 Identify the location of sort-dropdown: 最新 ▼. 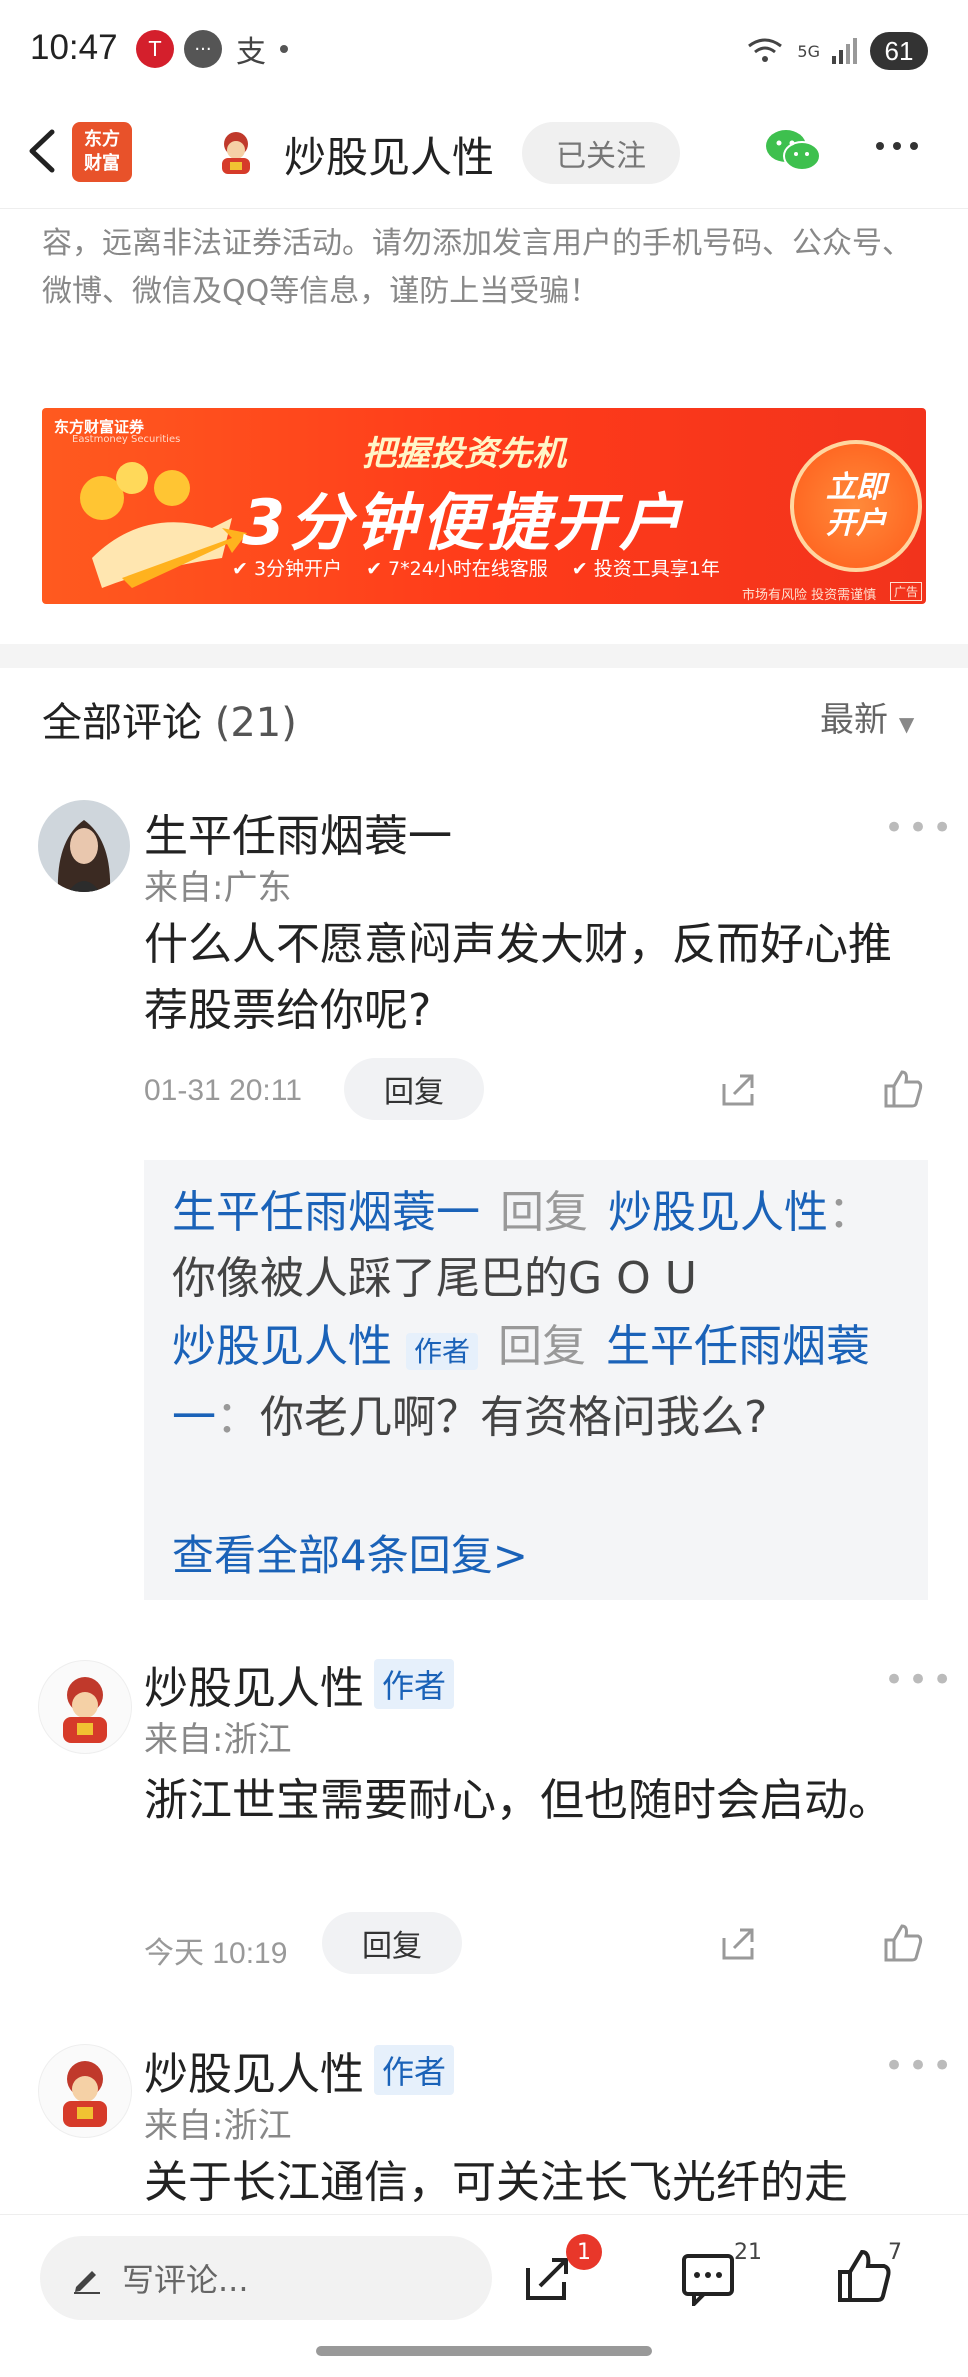
(867, 716).